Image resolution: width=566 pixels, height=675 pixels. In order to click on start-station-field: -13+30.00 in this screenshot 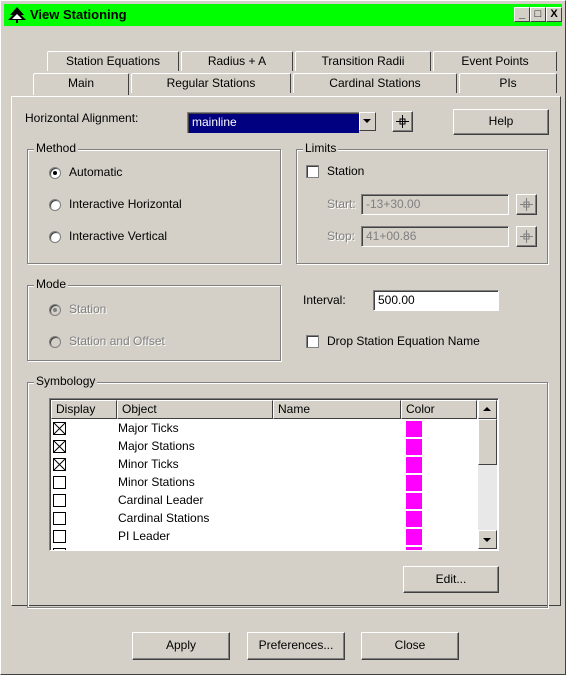, I will do `click(435, 204)`.